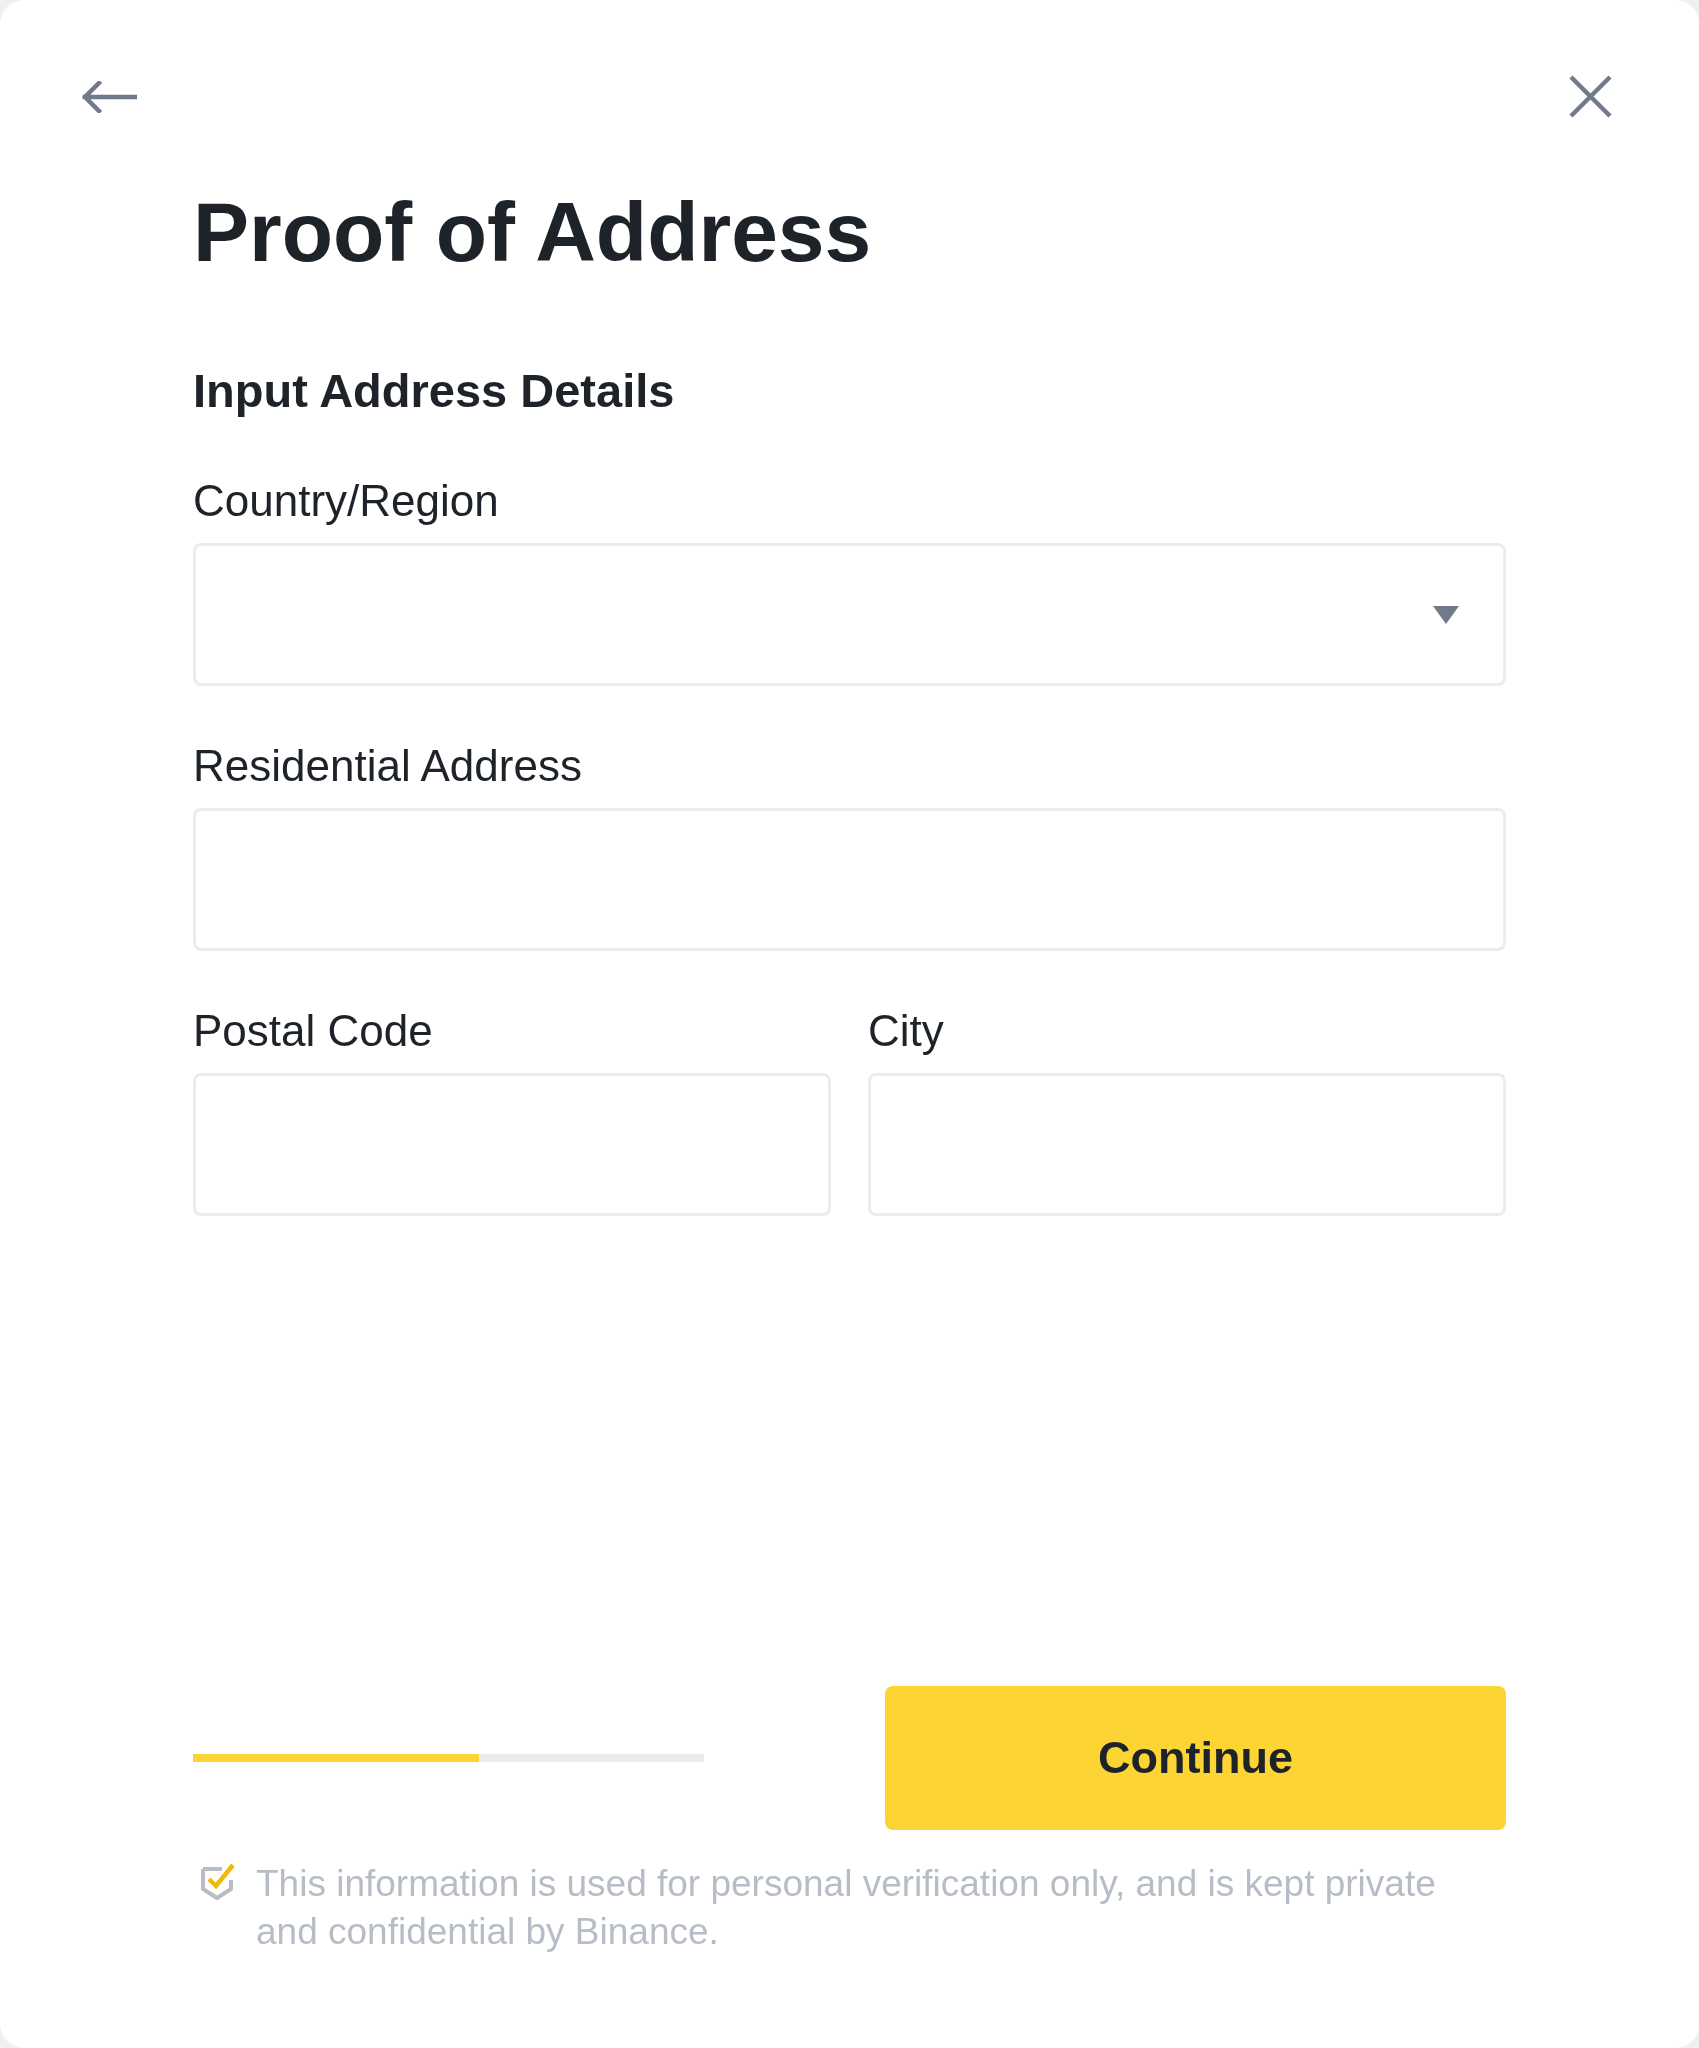  What do you see at coordinates (218, 1881) in the screenshot?
I see `shield-check-icon` at bounding box center [218, 1881].